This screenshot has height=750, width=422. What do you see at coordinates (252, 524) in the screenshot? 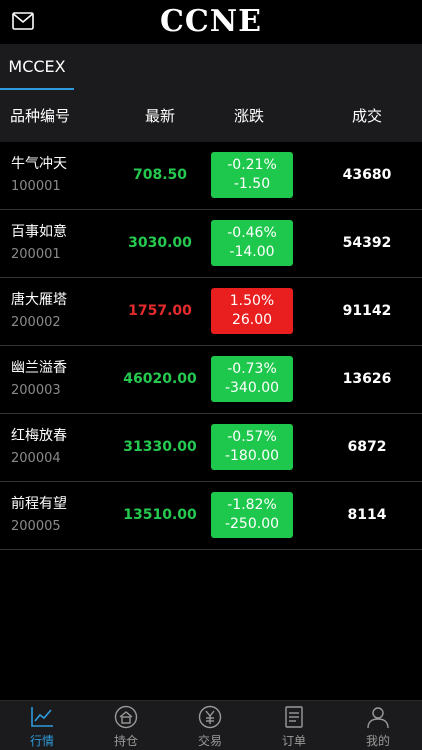
I see `change-amount: -250.00` at bounding box center [252, 524].